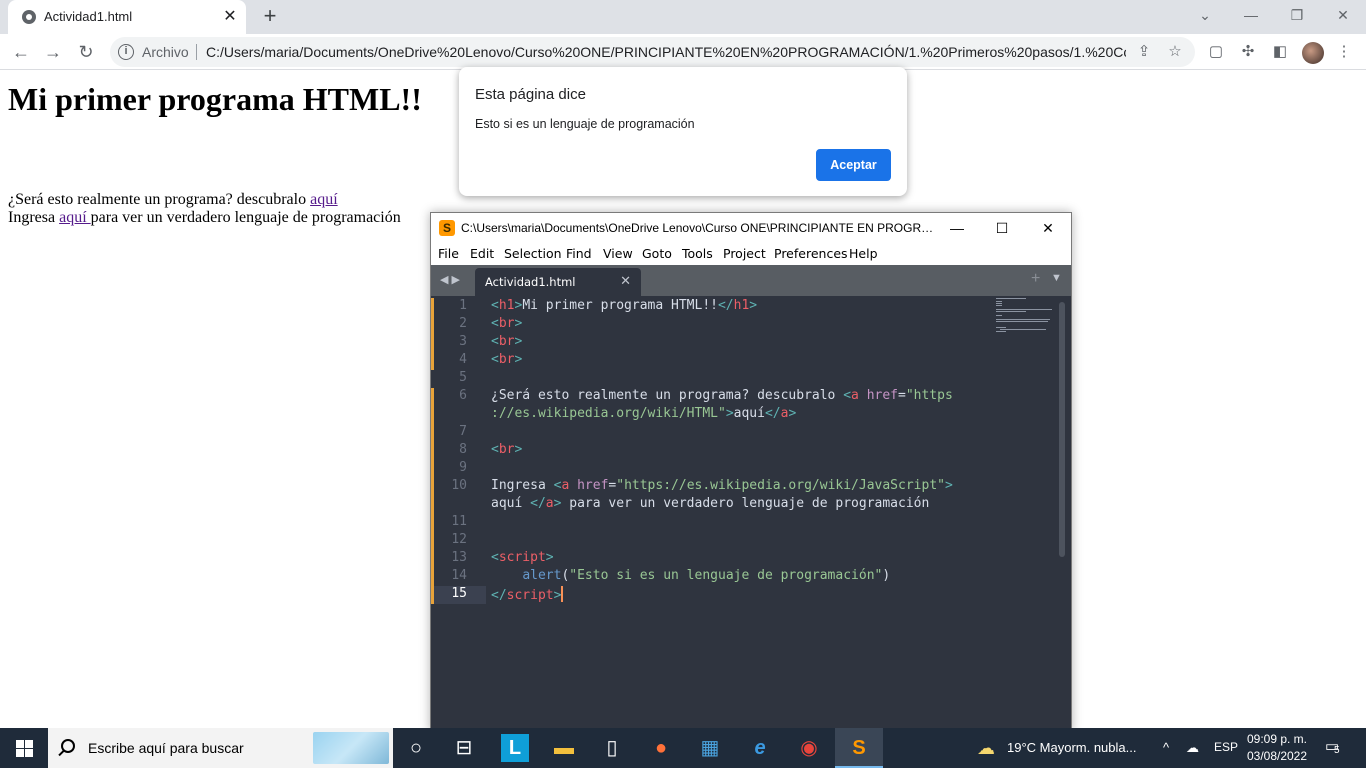  What do you see at coordinates (463, 305) in the screenshot?
I see `line-number: 1` at bounding box center [463, 305].